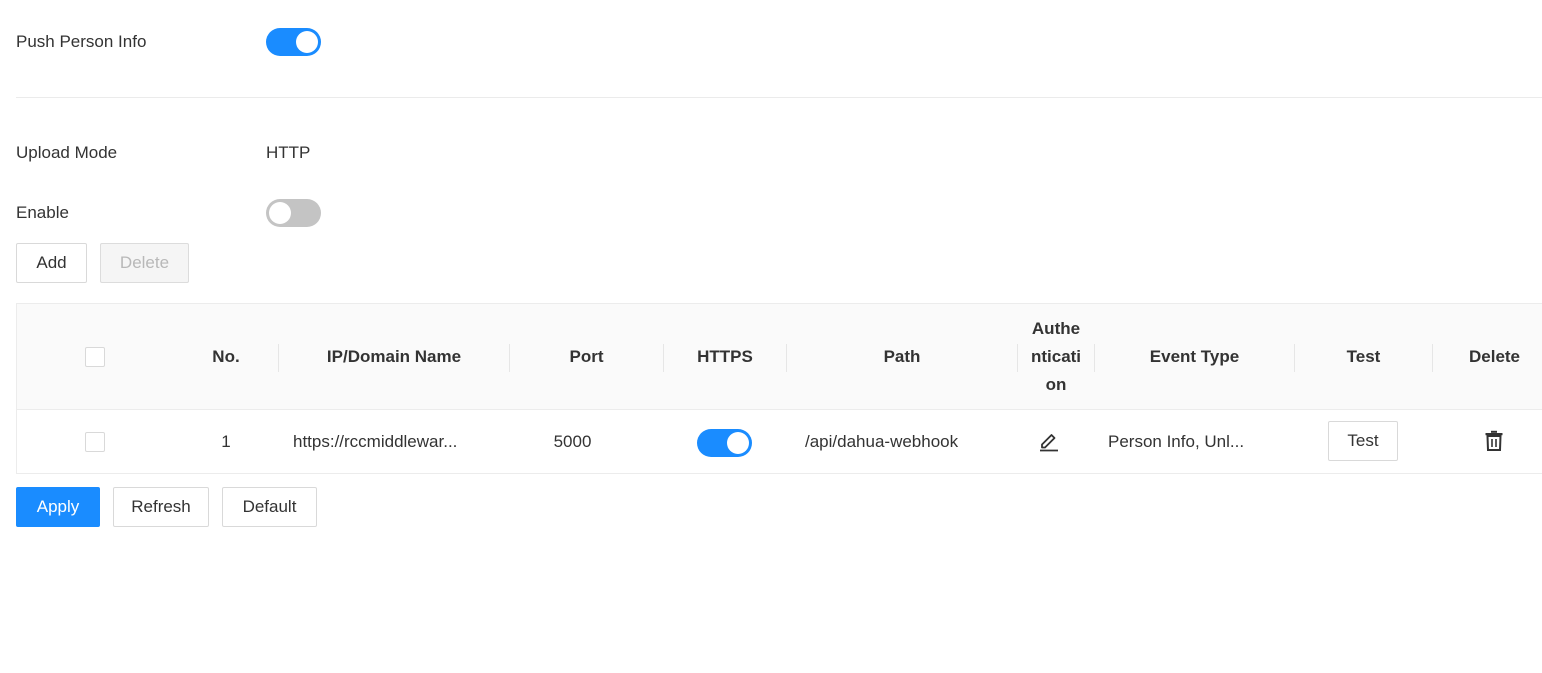 This screenshot has width=1542, height=673. Describe the element at coordinates (226, 356) in the screenshot. I see `header-no: No.` at that location.